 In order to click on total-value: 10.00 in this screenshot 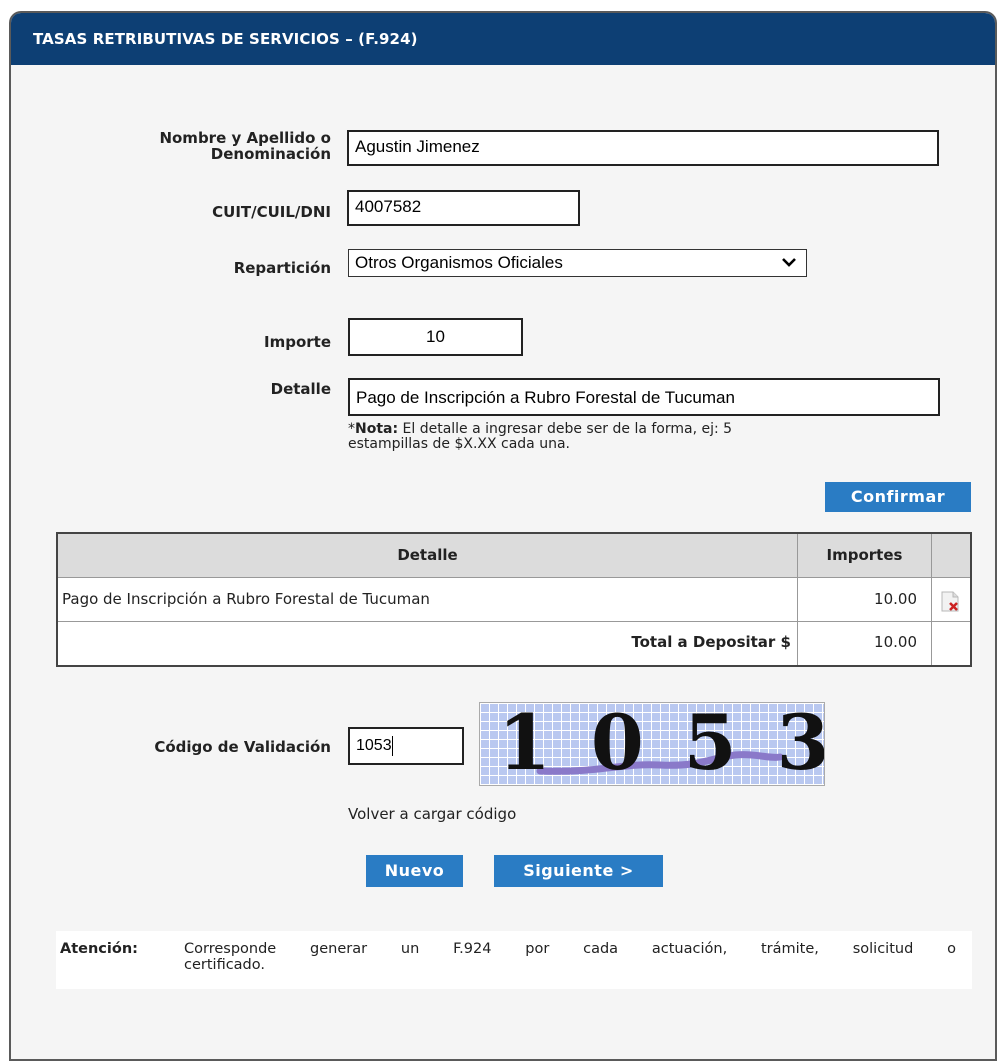, I will do `click(865, 643)`.